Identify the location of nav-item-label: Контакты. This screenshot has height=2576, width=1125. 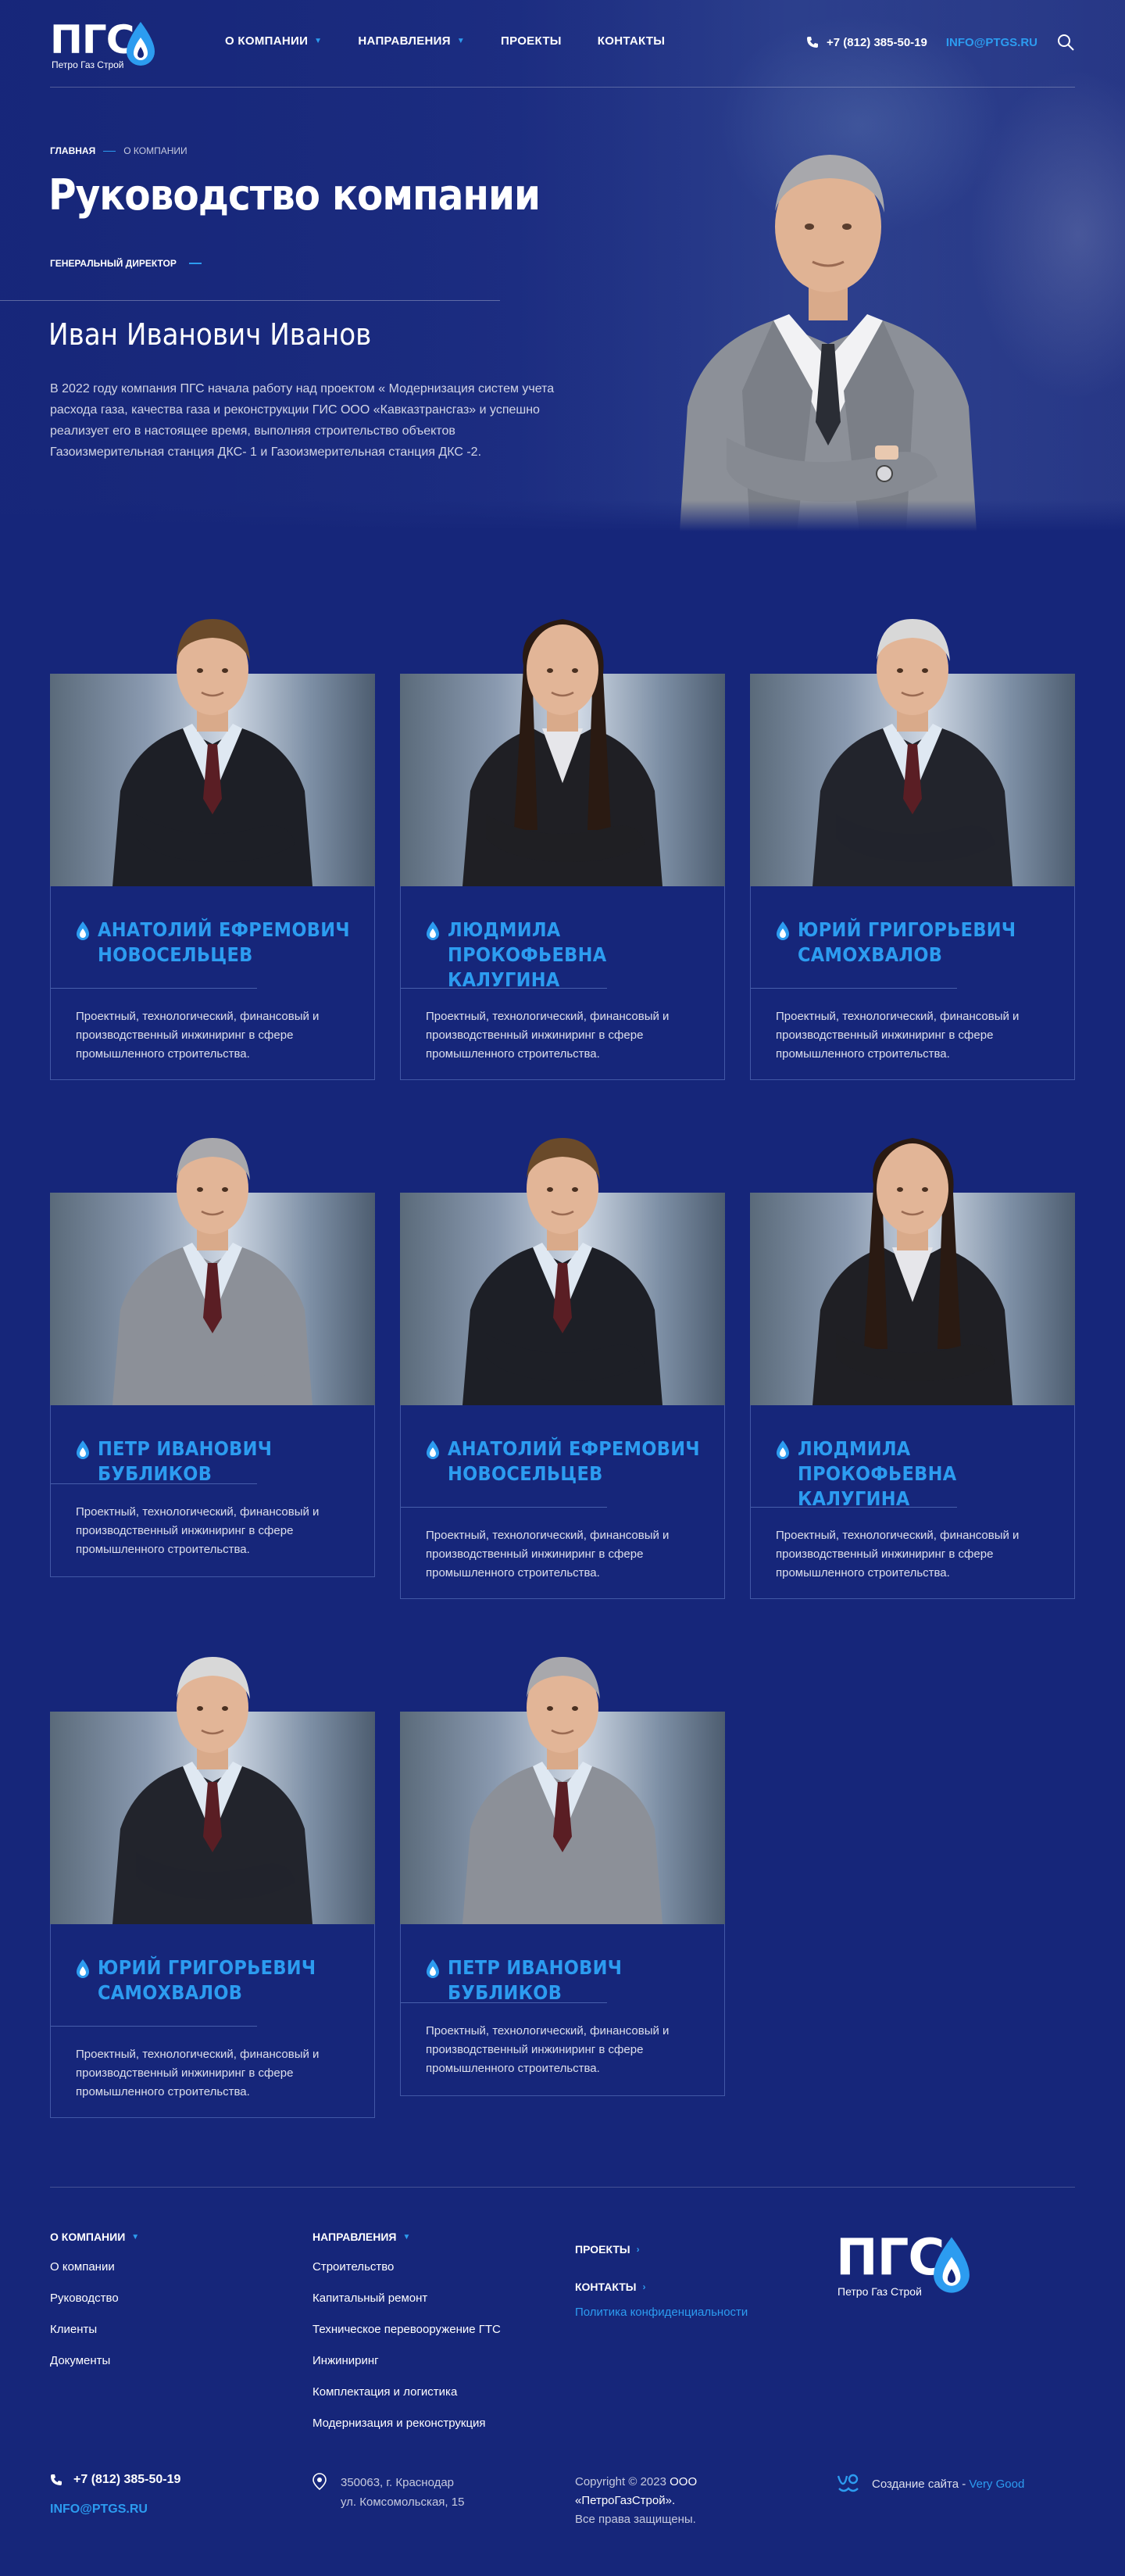
(631, 41).